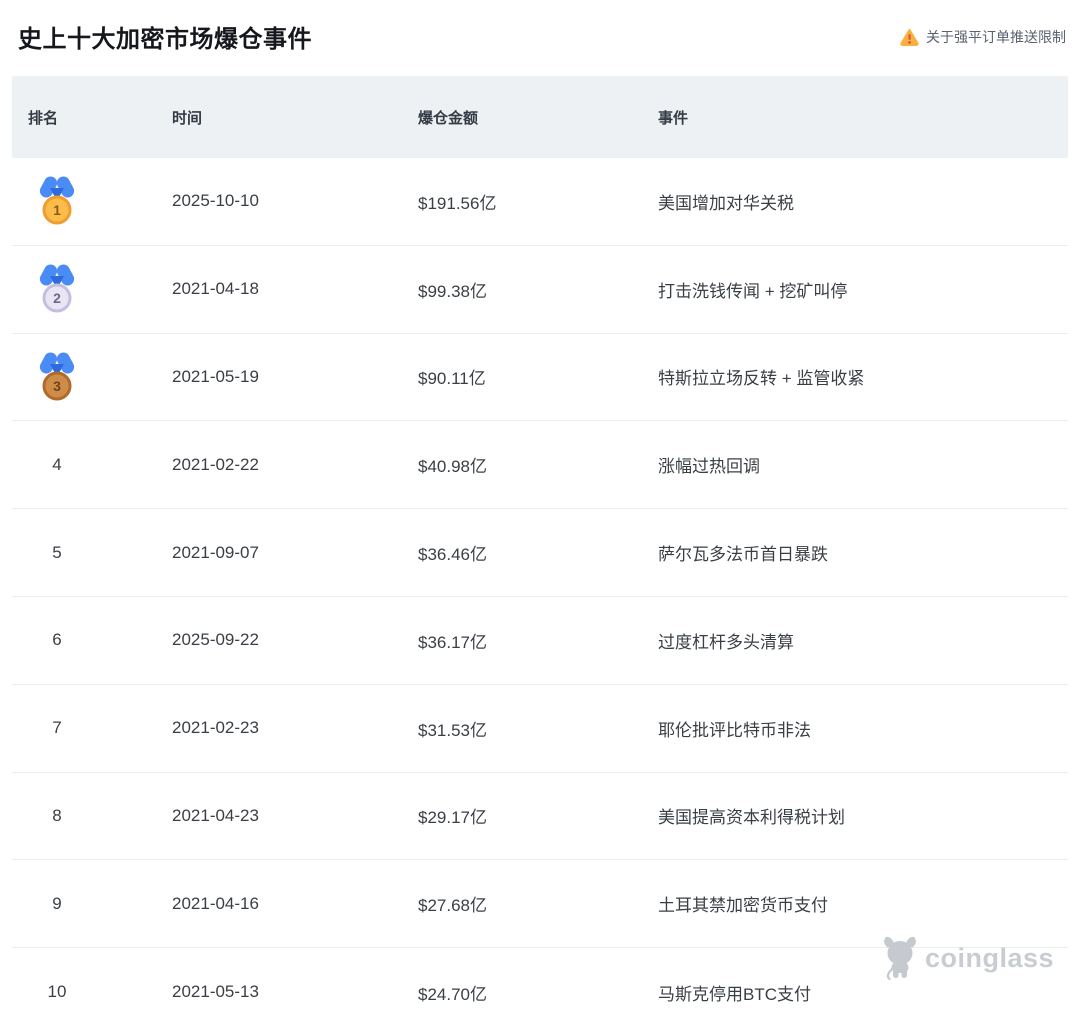 This screenshot has height=1036, width=1080. Describe the element at coordinates (57, 992) in the screenshot. I see `rank-number: 10` at that location.